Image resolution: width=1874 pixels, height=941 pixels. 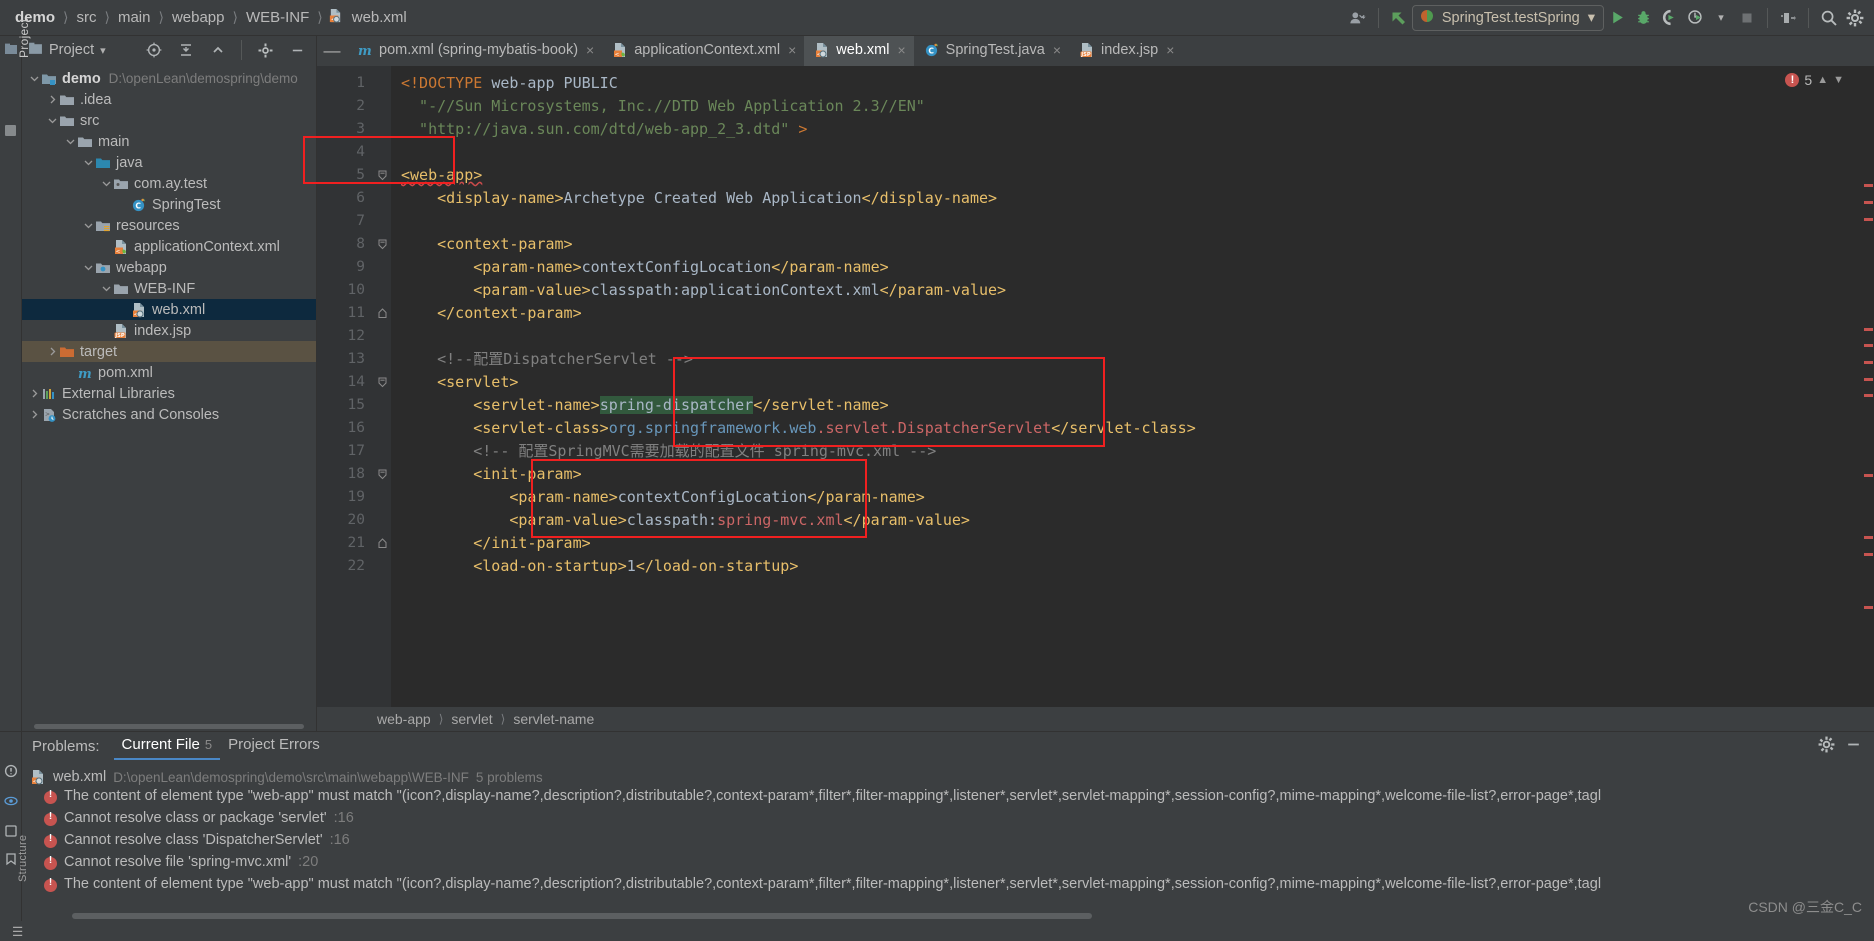 I want to click on tab-project-errors: Project Errors, so click(x=274, y=746).